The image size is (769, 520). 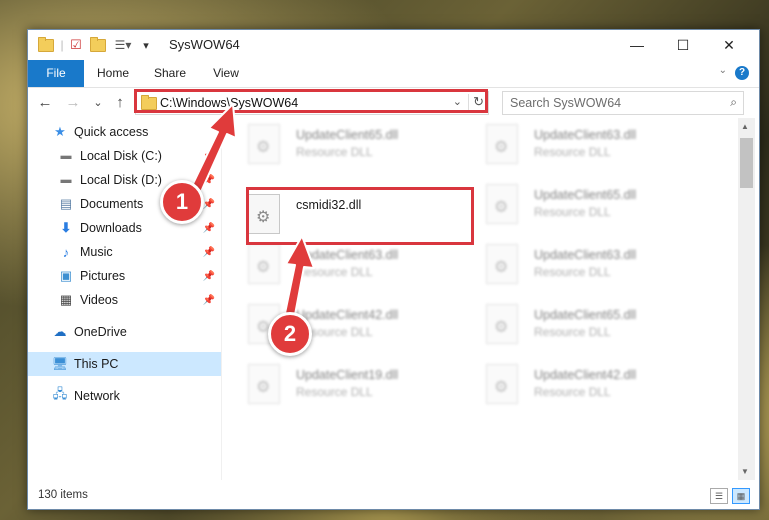 What do you see at coordinates (290, 334) in the screenshot?
I see `step-badge-2: 2` at bounding box center [290, 334].